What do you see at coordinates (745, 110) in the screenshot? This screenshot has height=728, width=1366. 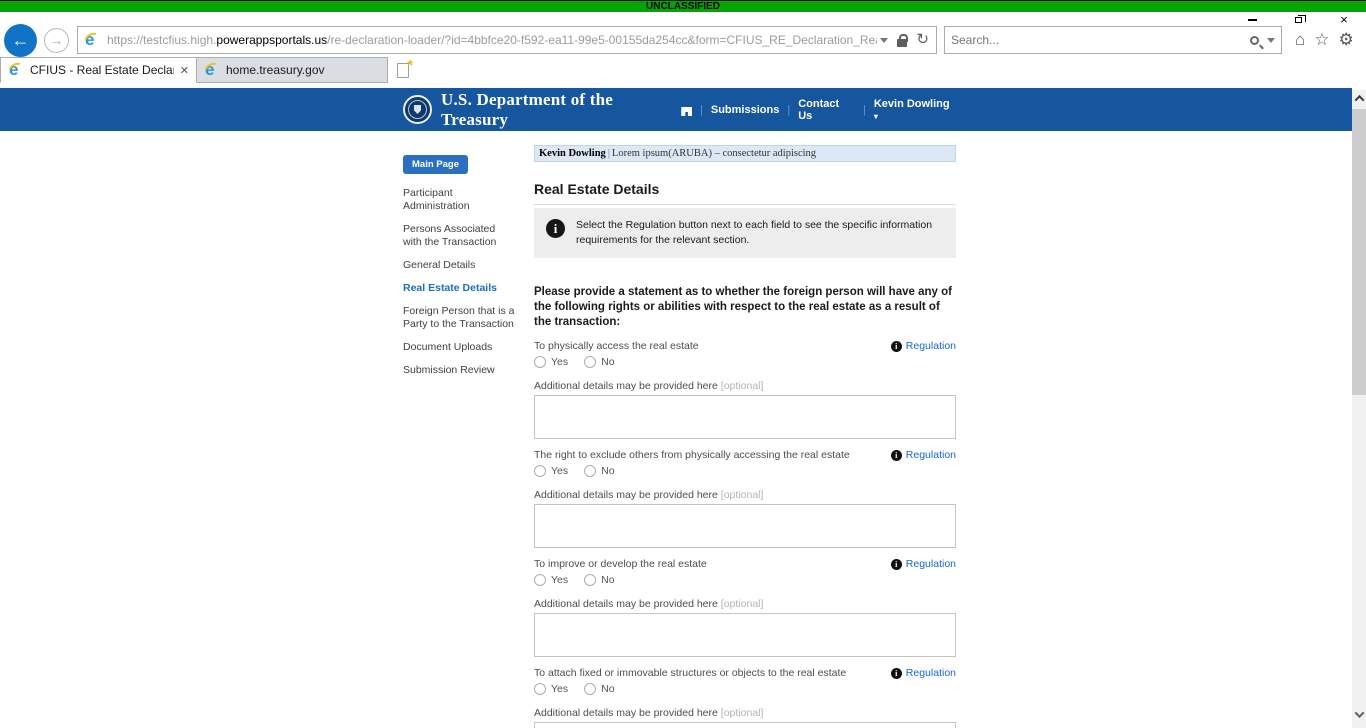 I see `nav-submissions: Submissions` at bounding box center [745, 110].